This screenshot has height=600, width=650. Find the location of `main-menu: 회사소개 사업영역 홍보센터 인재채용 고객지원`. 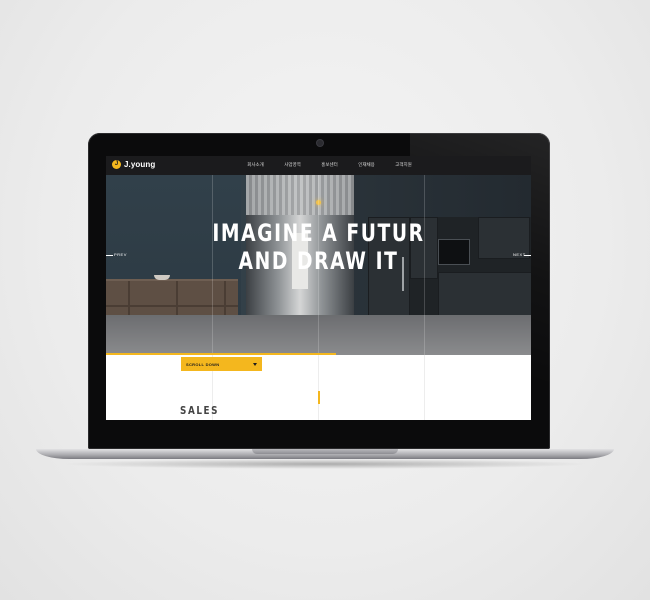

main-menu: 회사소개 사업영역 홍보센터 인재채용 고객지원 is located at coordinates (329, 165).